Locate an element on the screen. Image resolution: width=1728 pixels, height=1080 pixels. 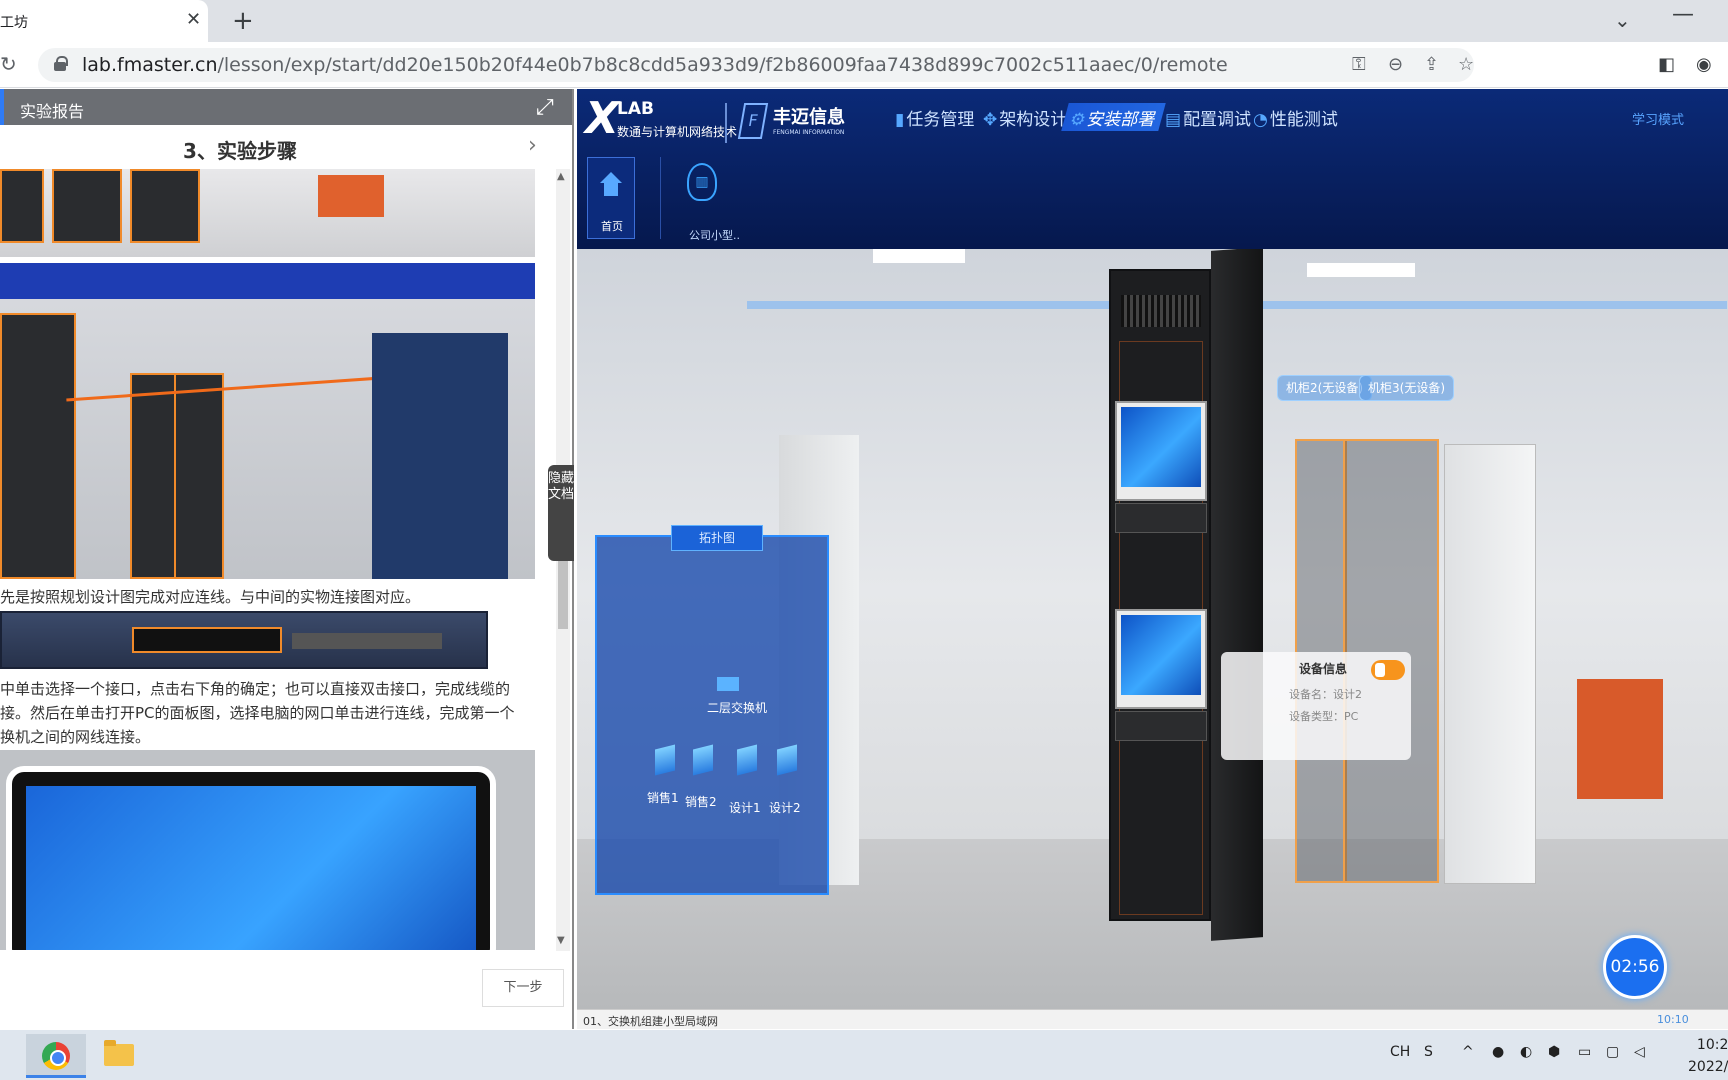
key-icon: ⚿ is located at coordinates (1359, 64).